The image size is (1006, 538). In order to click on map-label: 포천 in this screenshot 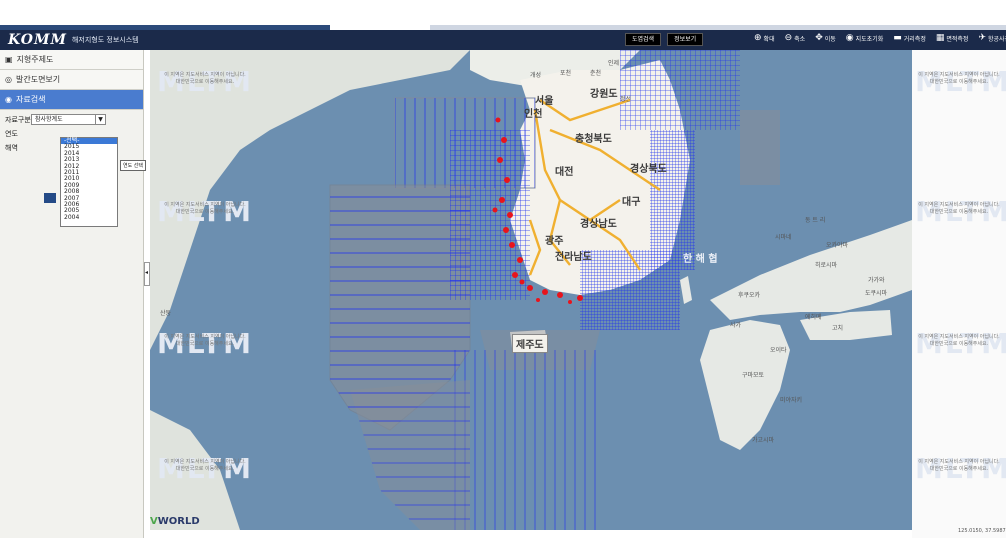, I will do `click(566, 73)`.